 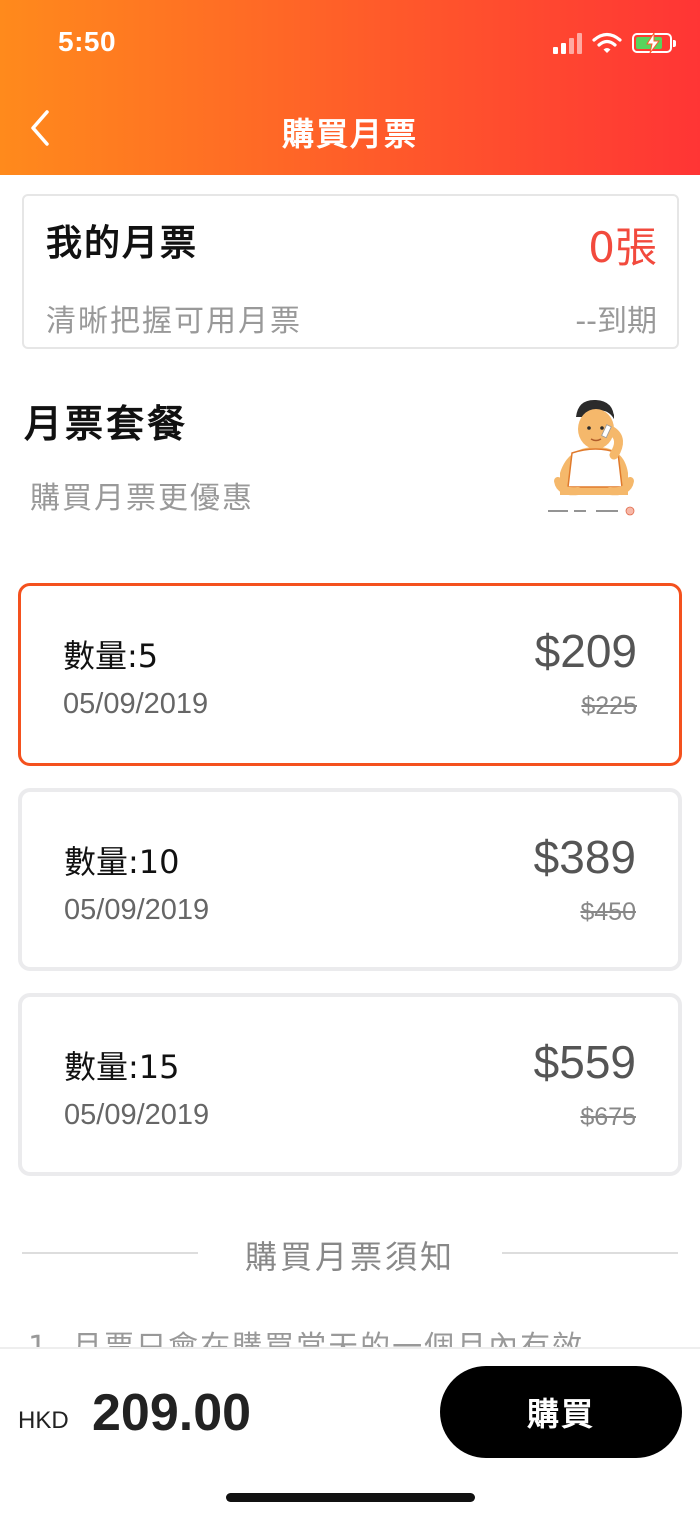 What do you see at coordinates (350, 271) in the screenshot?
I see `my-ticket-card: 我的月票 0張 清晰把握可用月票 --到期` at bounding box center [350, 271].